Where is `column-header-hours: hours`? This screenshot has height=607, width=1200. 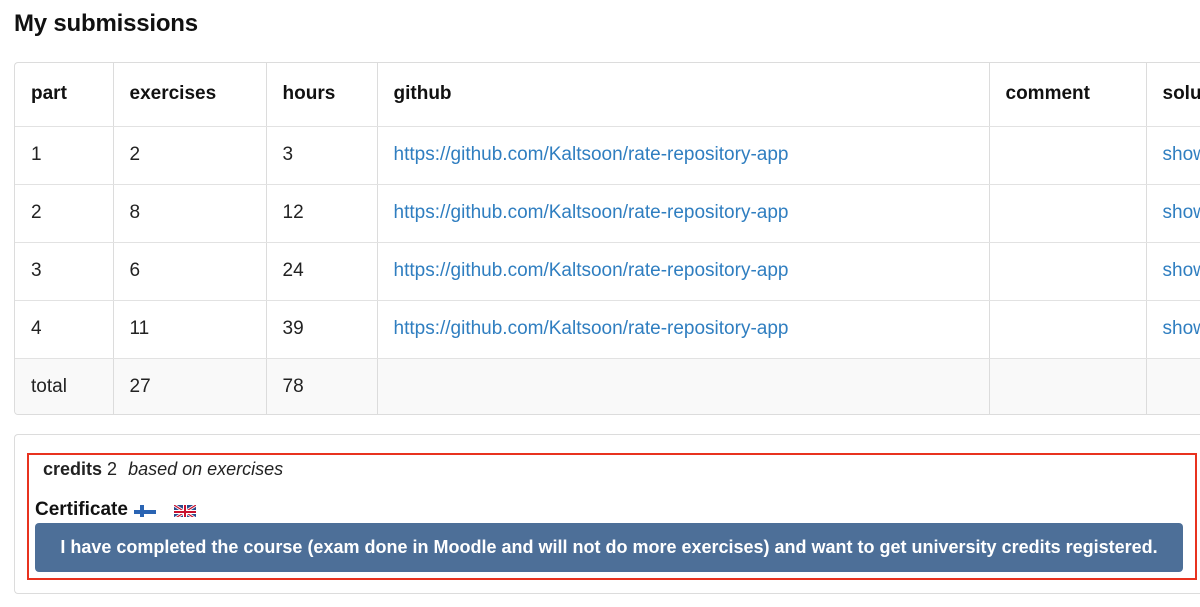 column-header-hours: hours is located at coordinates (322, 95).